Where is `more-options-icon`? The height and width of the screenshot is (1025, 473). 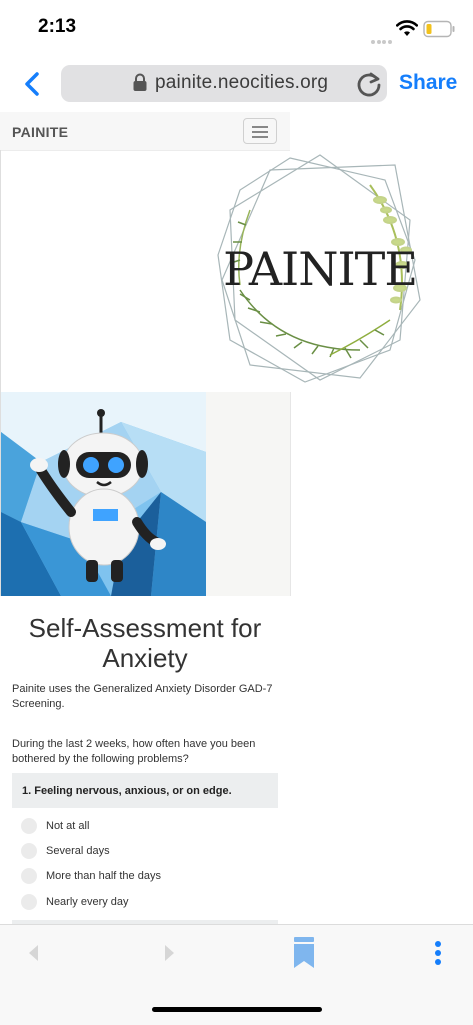 more-options-icon is located at coordinates (438, 953).